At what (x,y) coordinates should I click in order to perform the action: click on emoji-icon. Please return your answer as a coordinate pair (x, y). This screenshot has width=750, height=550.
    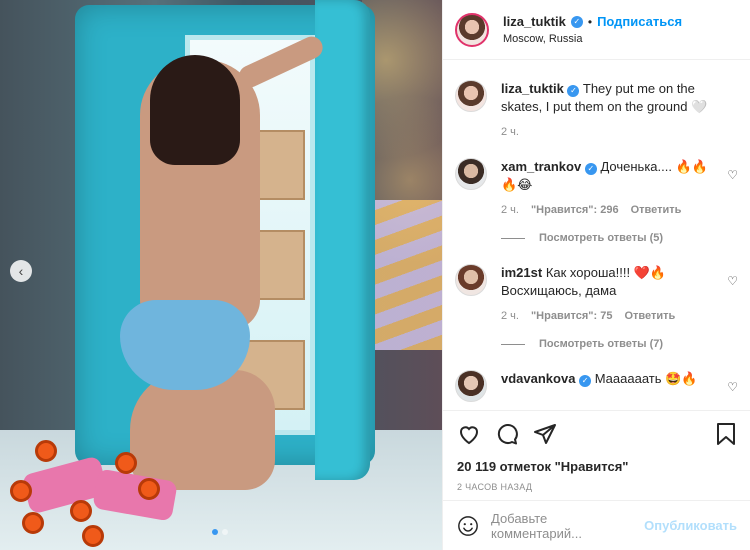
    Looking at the image, I should click on (468, 526).